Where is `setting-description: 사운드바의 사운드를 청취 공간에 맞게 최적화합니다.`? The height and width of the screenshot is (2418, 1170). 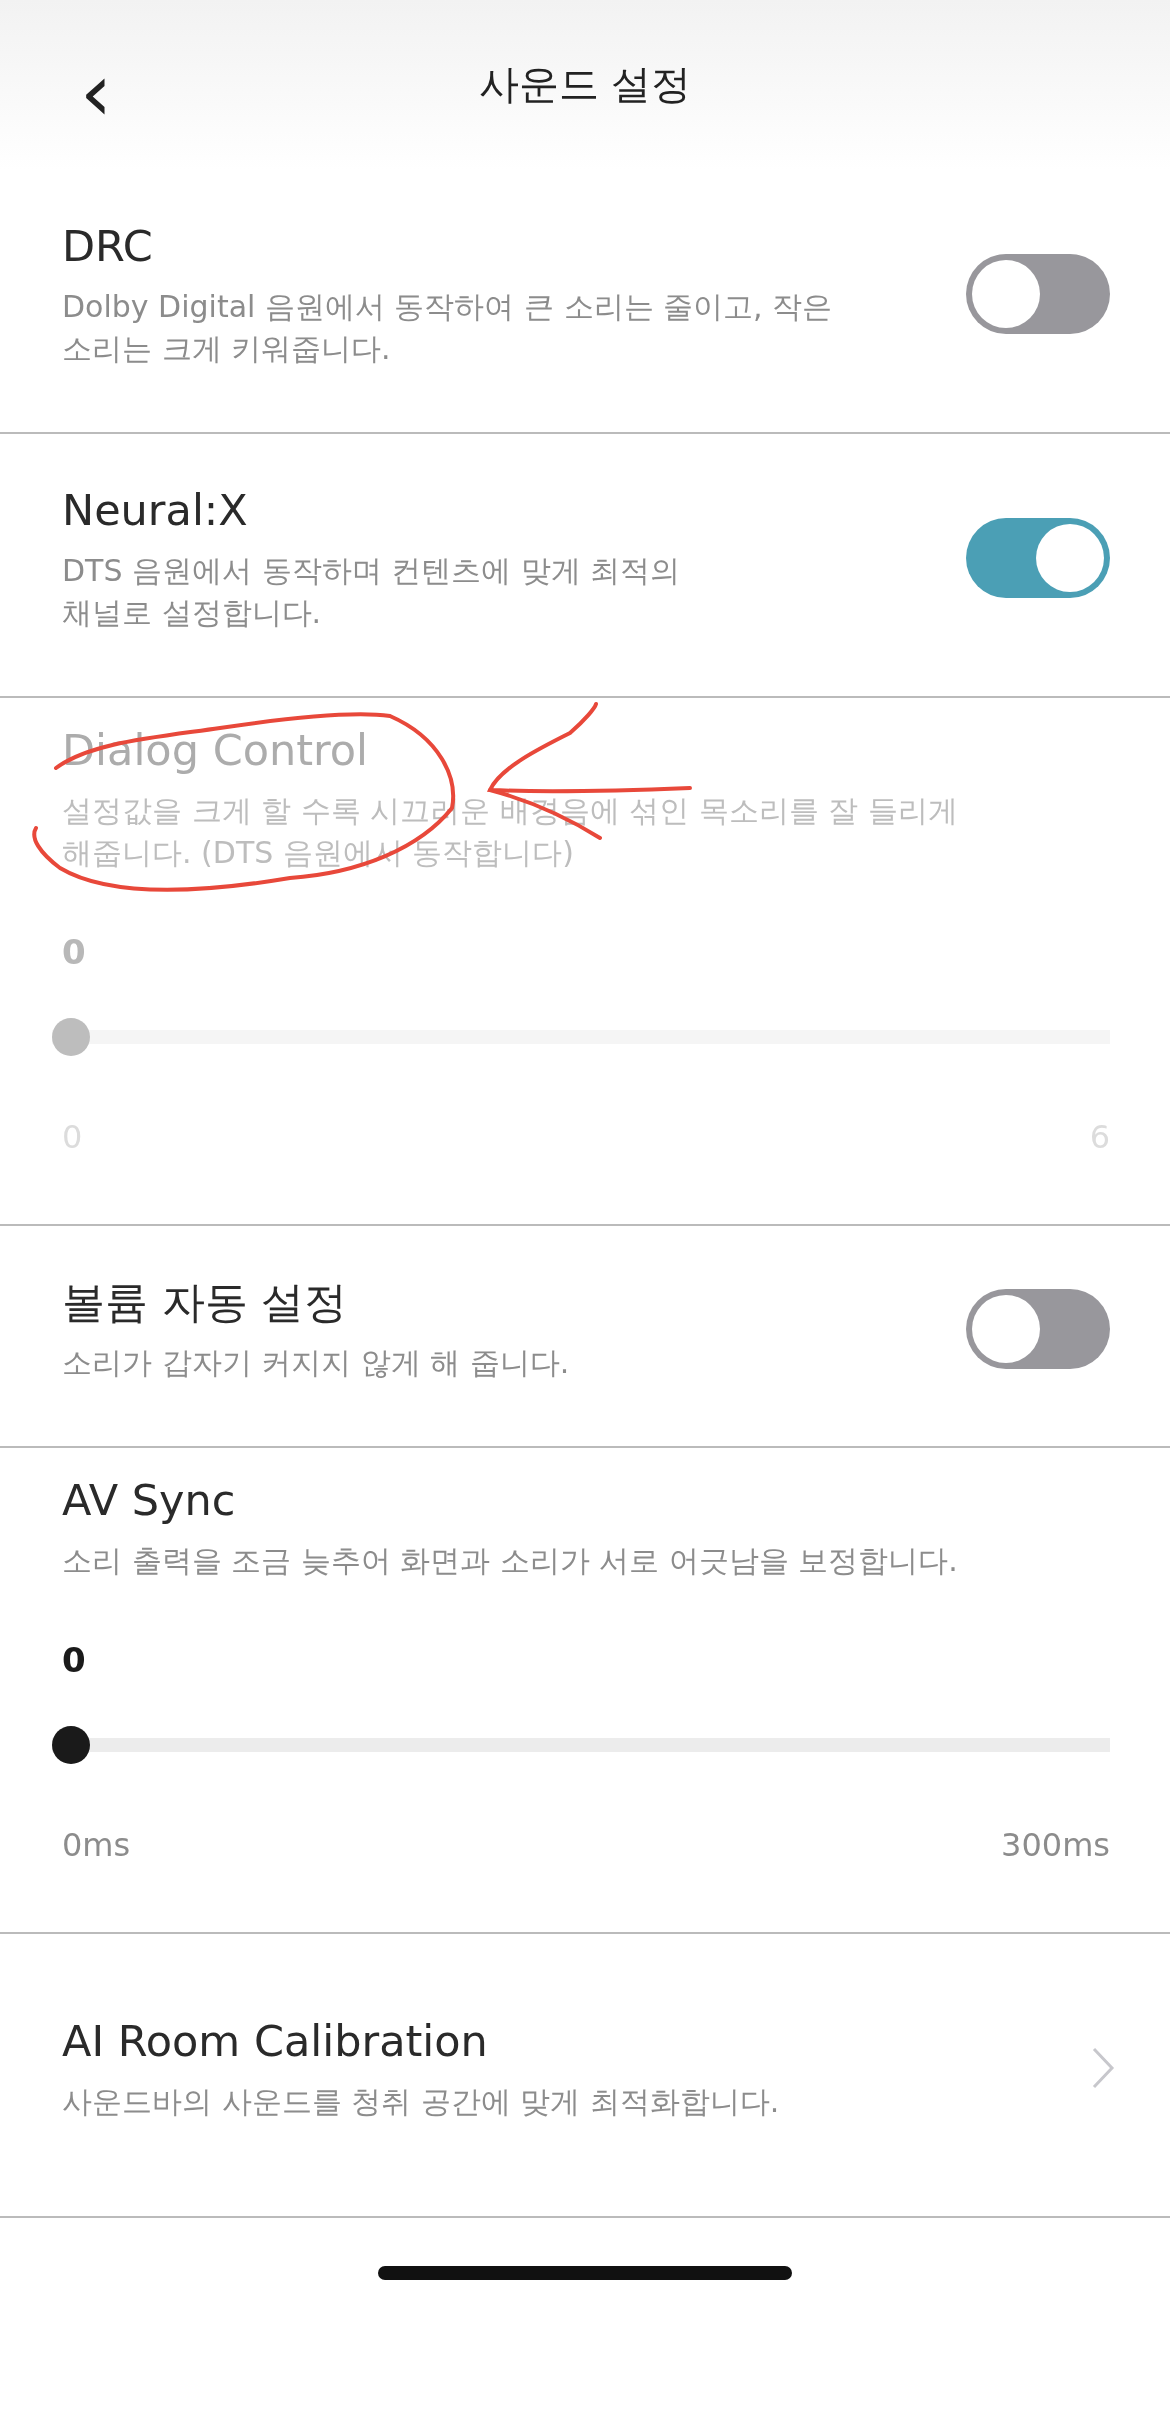 setting-description: 사운드바의 사운드를 청취 공간에 맞게 최적화합니다. is located at coordinates (421, 2102).